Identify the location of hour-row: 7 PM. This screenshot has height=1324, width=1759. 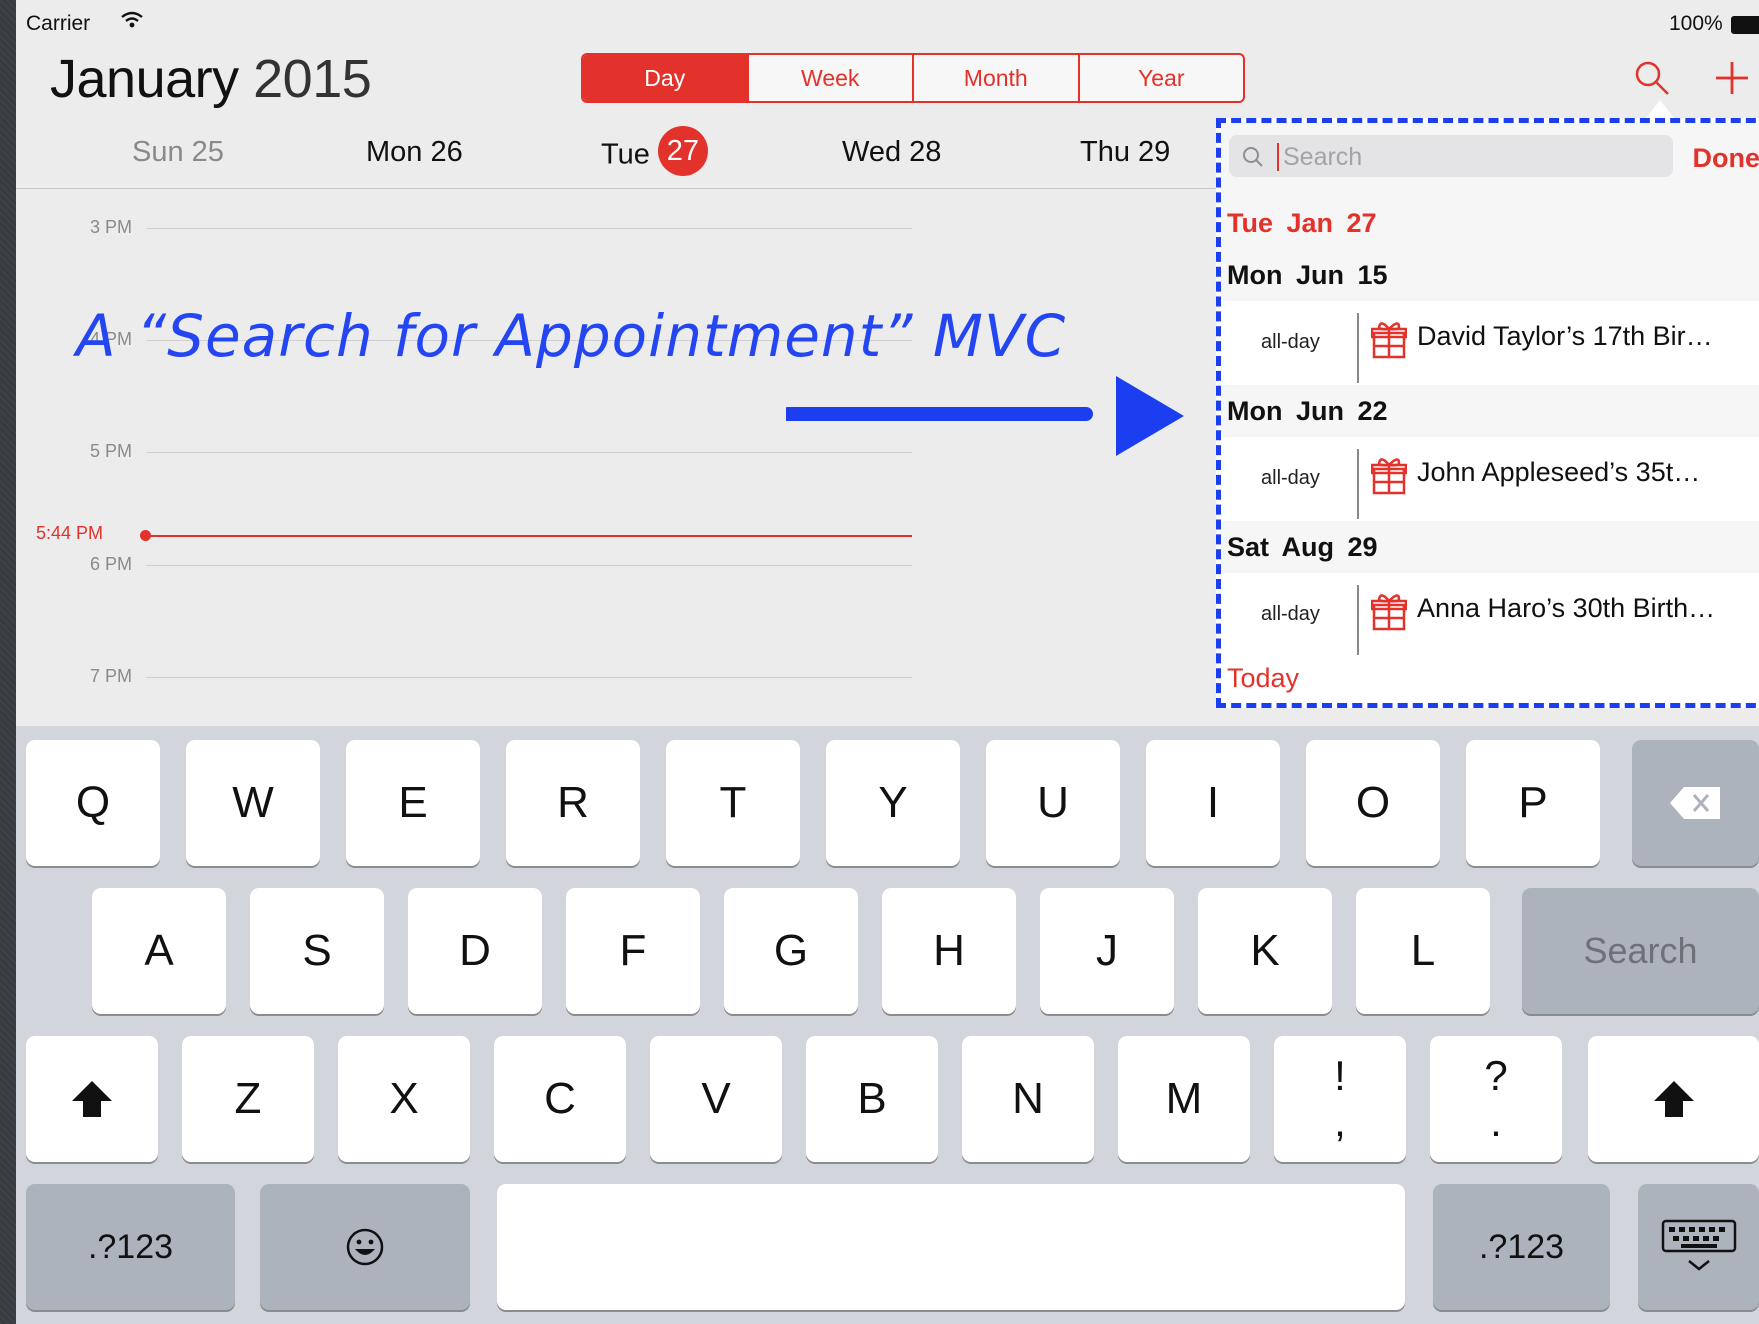
(474, 676).